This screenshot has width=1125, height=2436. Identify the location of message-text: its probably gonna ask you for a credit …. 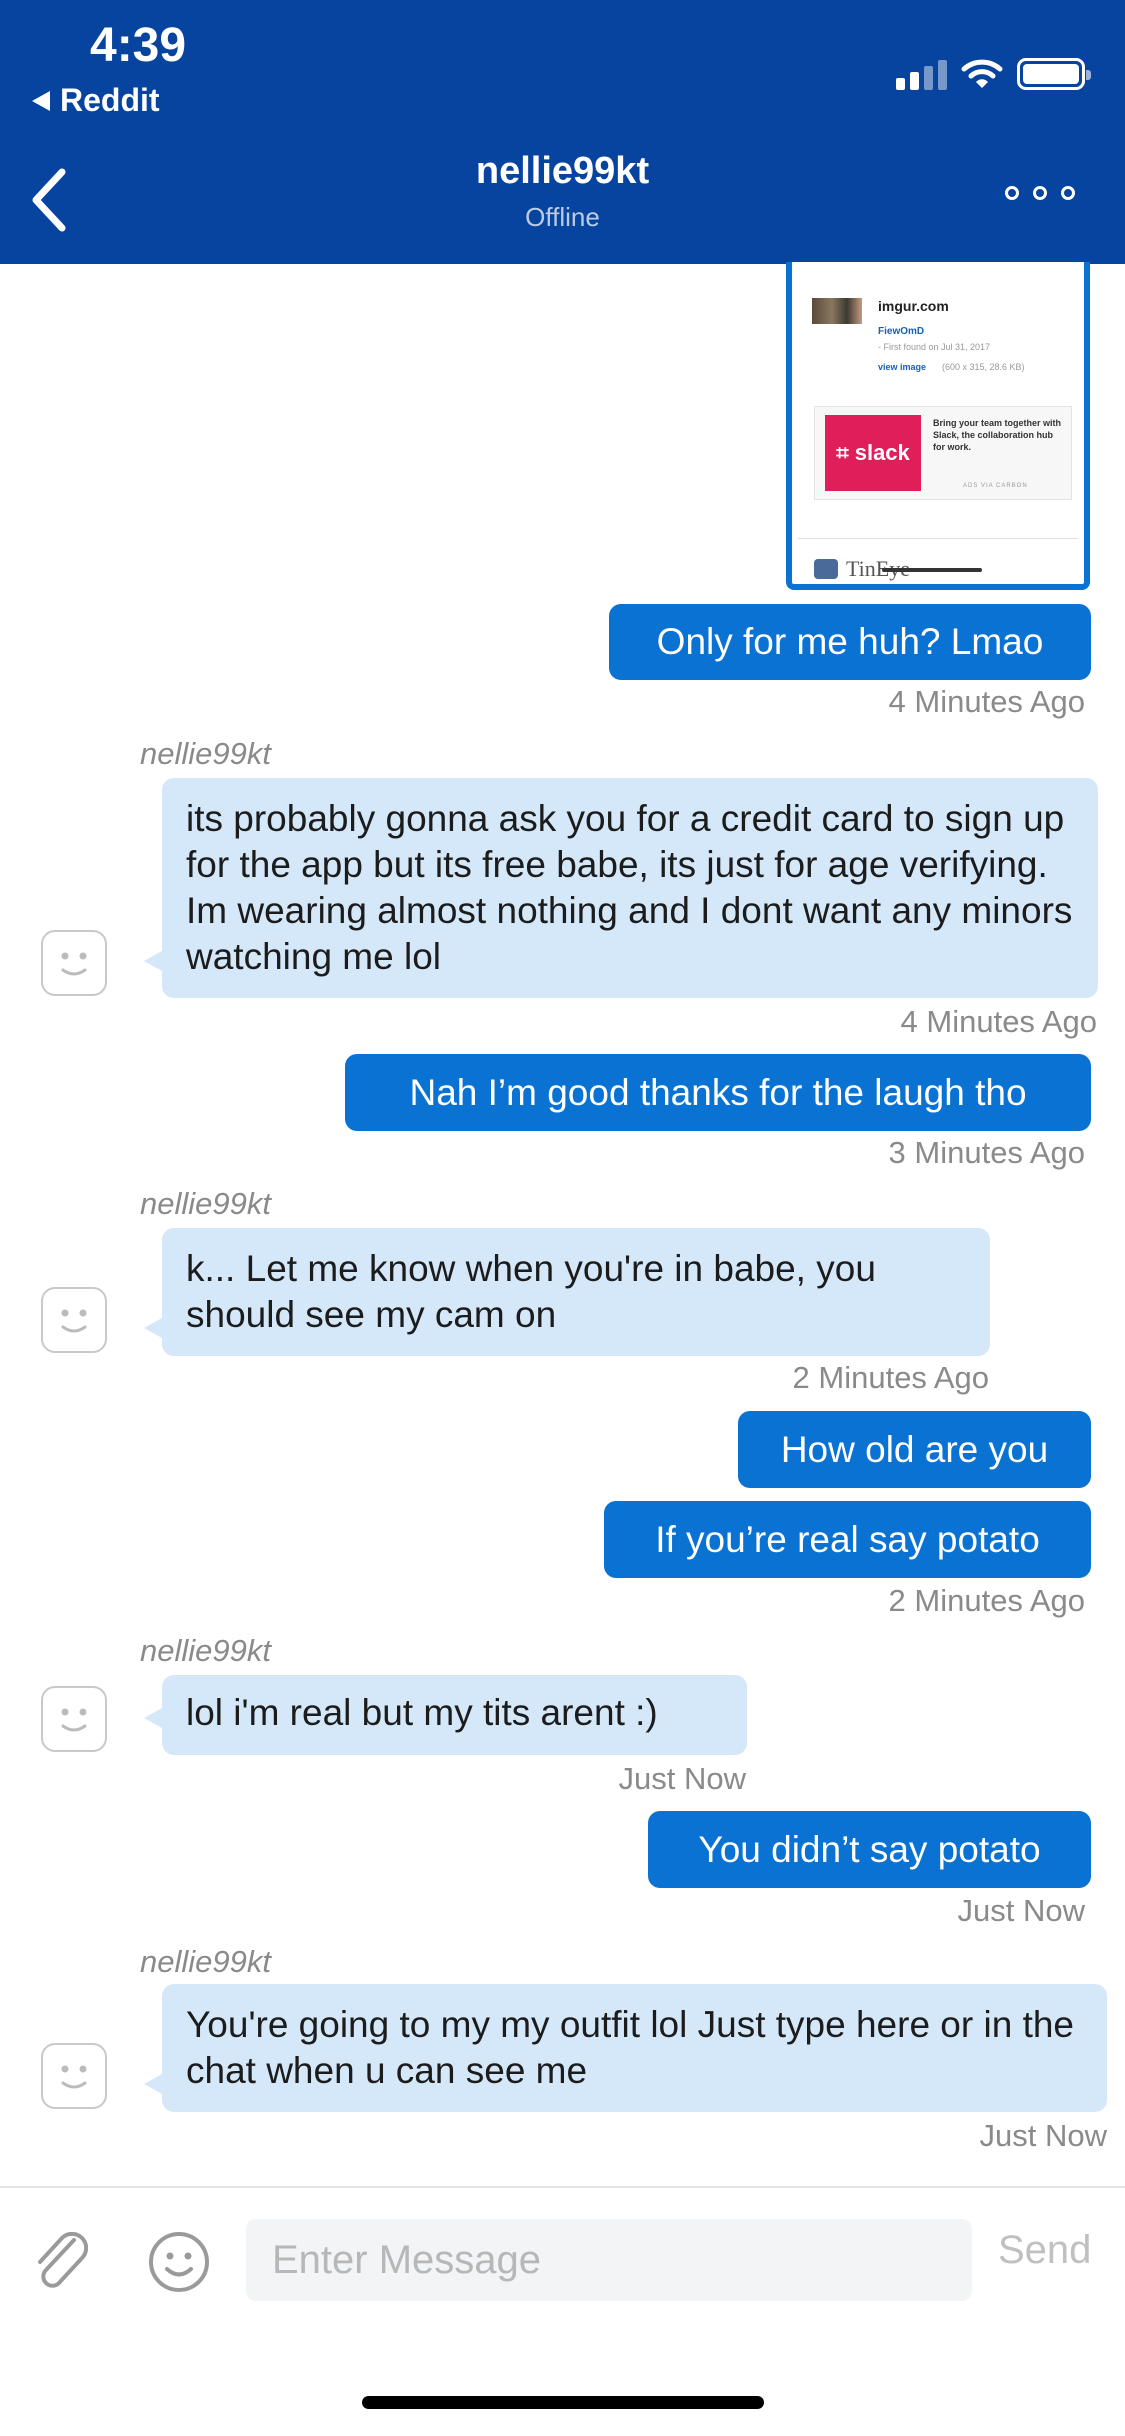
(629, 887).